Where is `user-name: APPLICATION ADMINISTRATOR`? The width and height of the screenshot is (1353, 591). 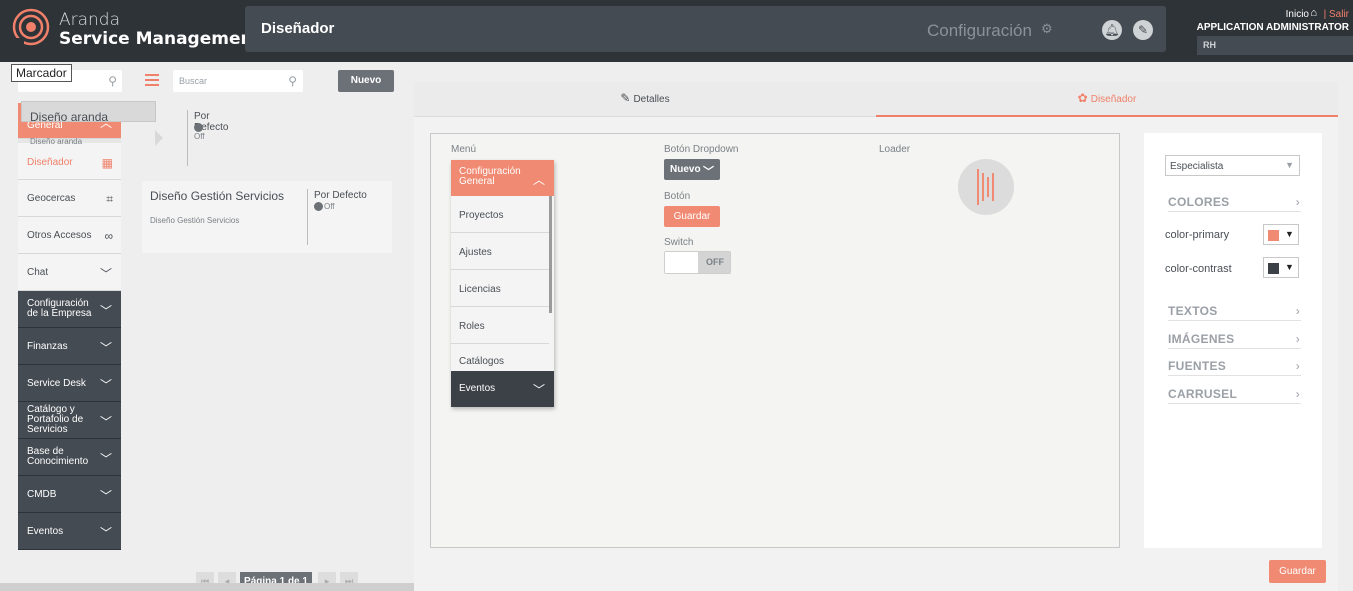 user-name: APPLICATION ADMINISTRATOR is located at coordinates (1272, 27).